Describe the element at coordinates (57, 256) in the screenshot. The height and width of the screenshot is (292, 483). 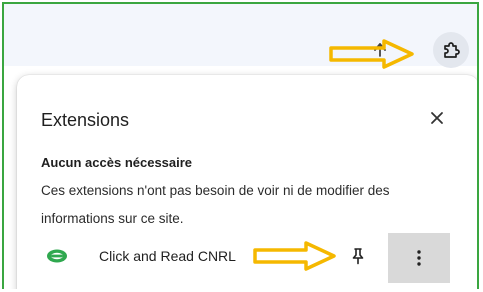
I see `click-and-read-logo` at that location.